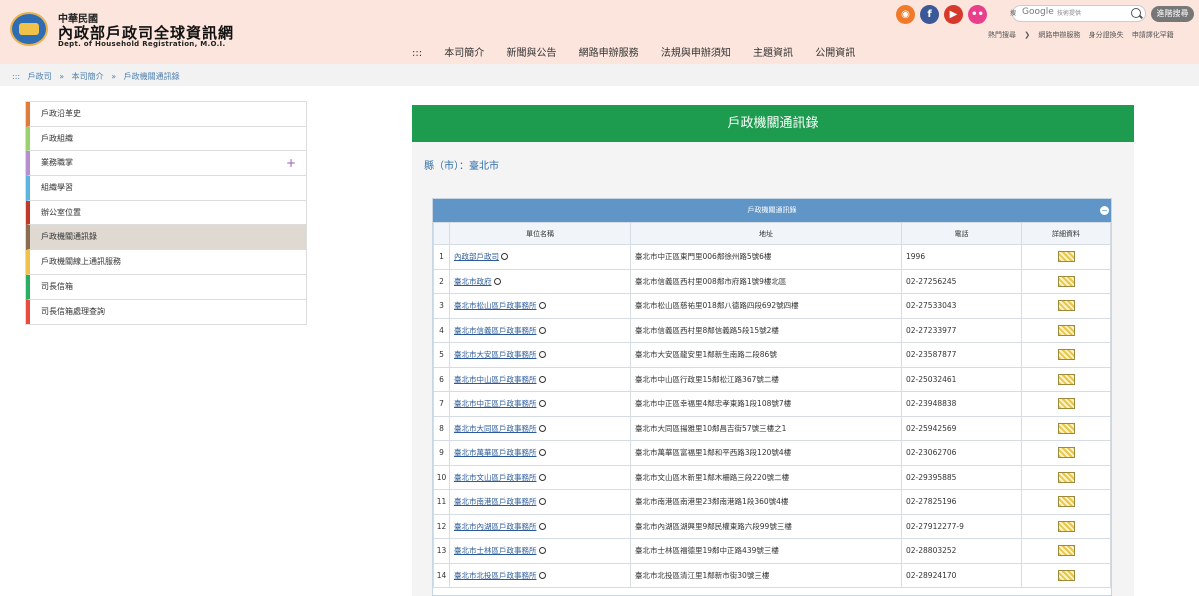 Image resolution: width=1199 pixels, height=596 pixels. I want to click on sidebar-item: 組織學習, so click(166, 188).